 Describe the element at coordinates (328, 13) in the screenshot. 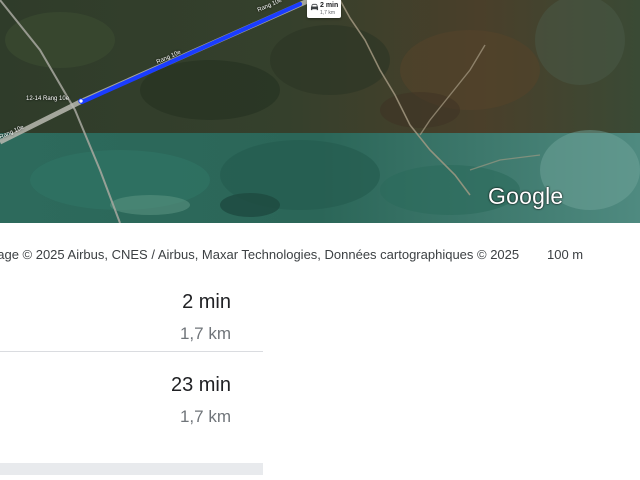

I see `callout-distance: 1,7 km` at that location.